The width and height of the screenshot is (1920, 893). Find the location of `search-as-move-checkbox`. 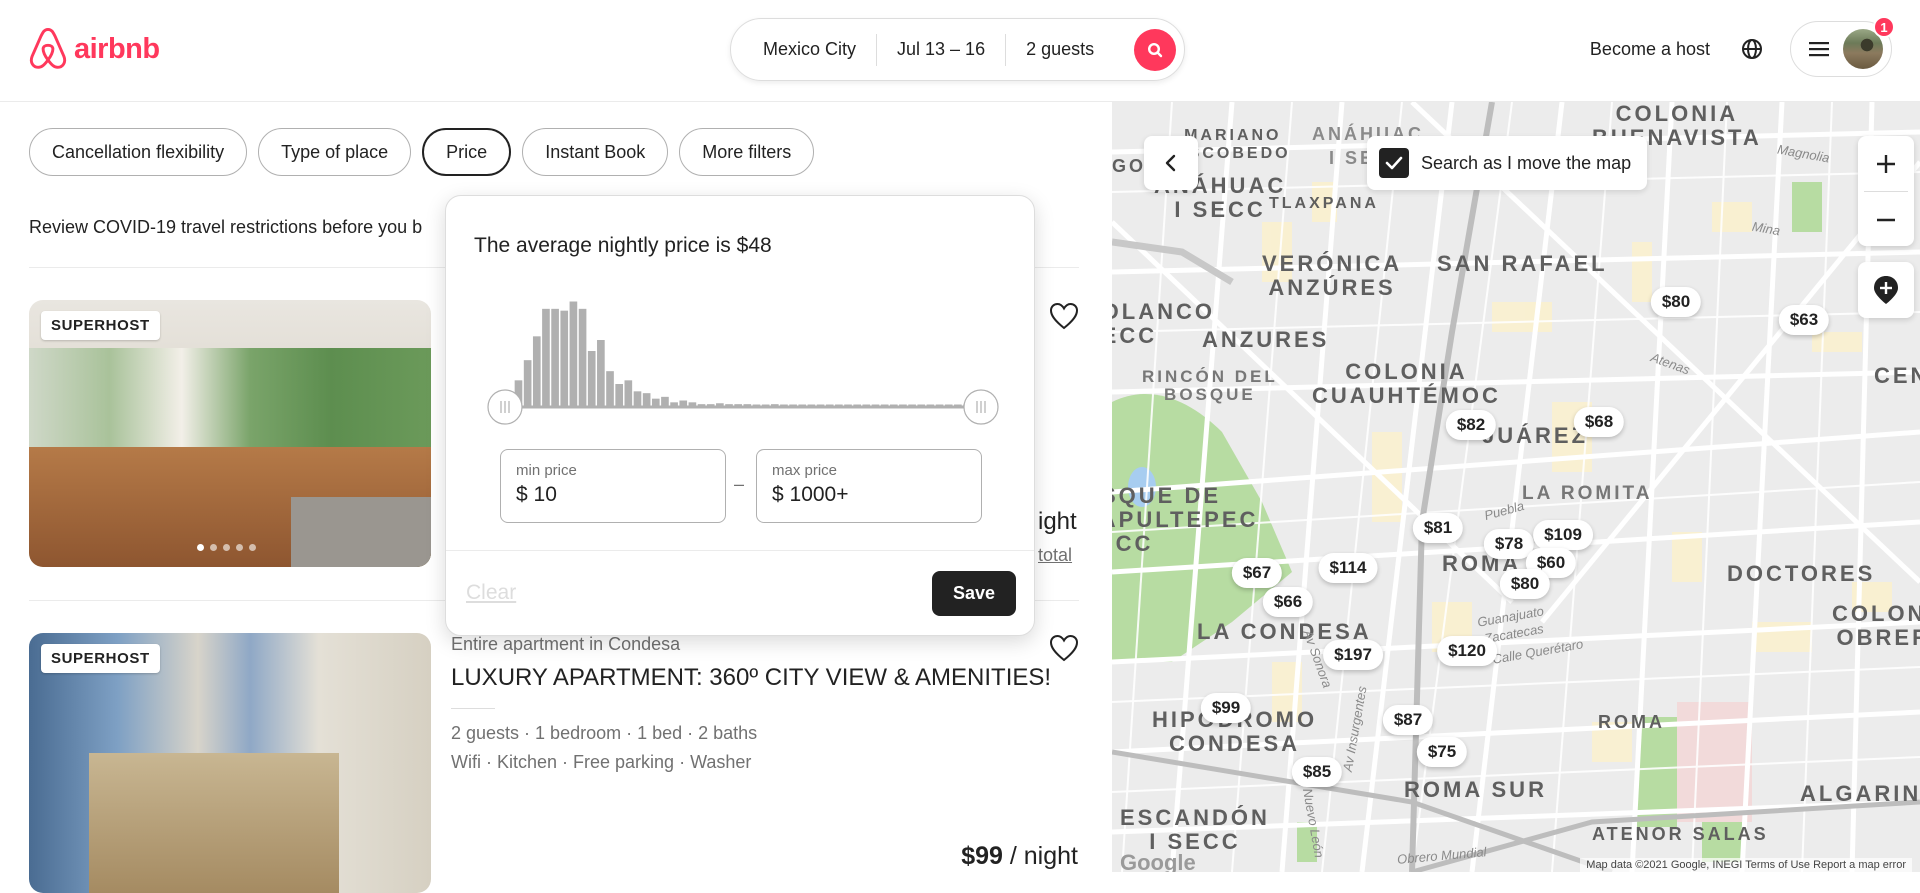

search-as-move-checkbox is located at coordinates (1394, 163).